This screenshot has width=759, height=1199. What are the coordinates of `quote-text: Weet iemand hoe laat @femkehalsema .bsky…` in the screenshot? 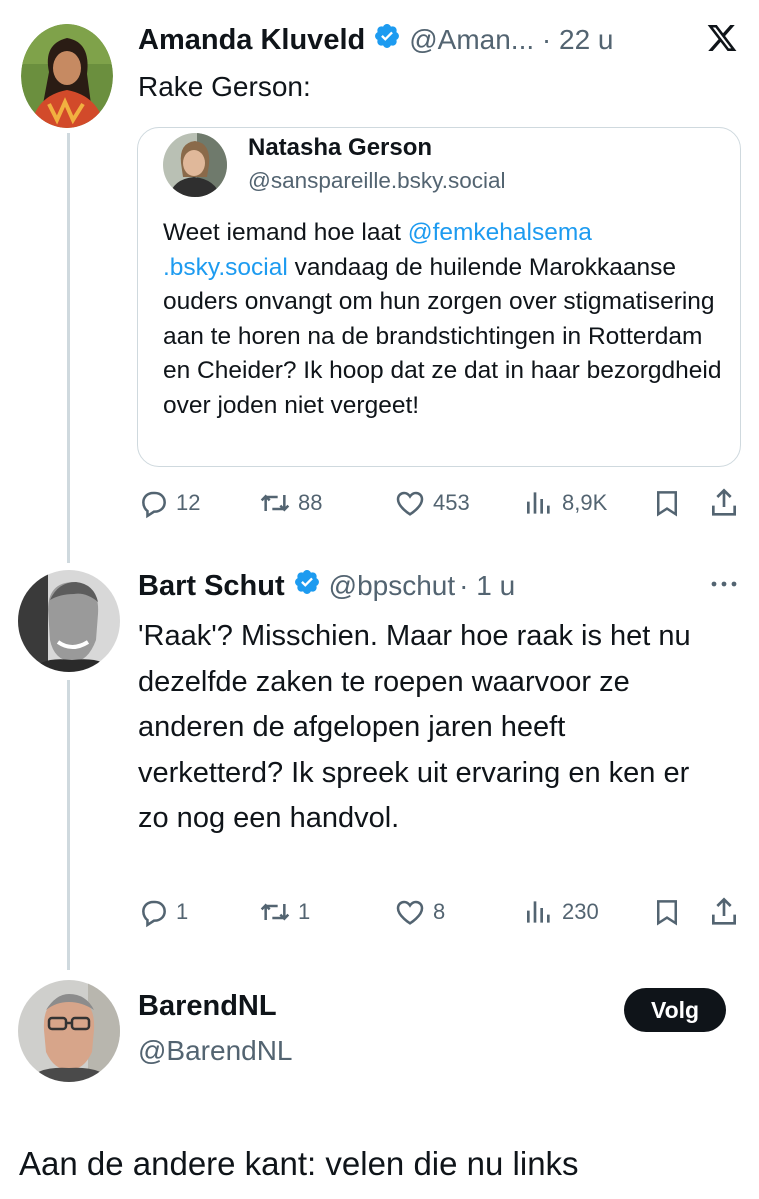 It's located at (443, 319).